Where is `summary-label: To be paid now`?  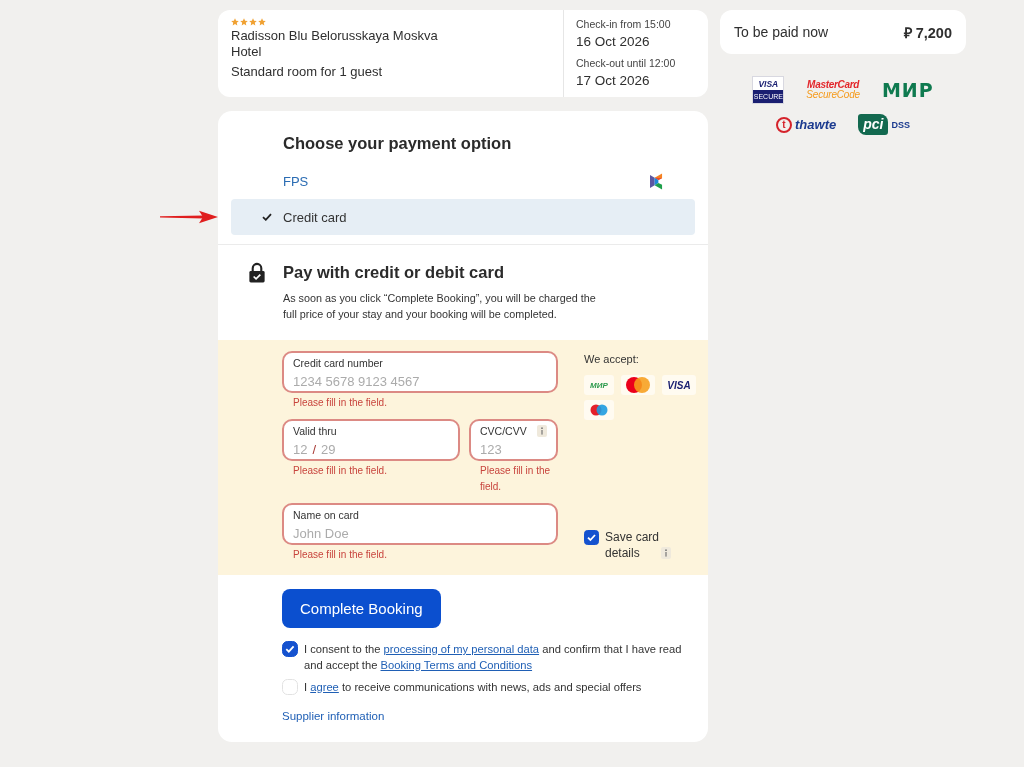
summary-label: To be paid now is located at coordinates (781, 32).